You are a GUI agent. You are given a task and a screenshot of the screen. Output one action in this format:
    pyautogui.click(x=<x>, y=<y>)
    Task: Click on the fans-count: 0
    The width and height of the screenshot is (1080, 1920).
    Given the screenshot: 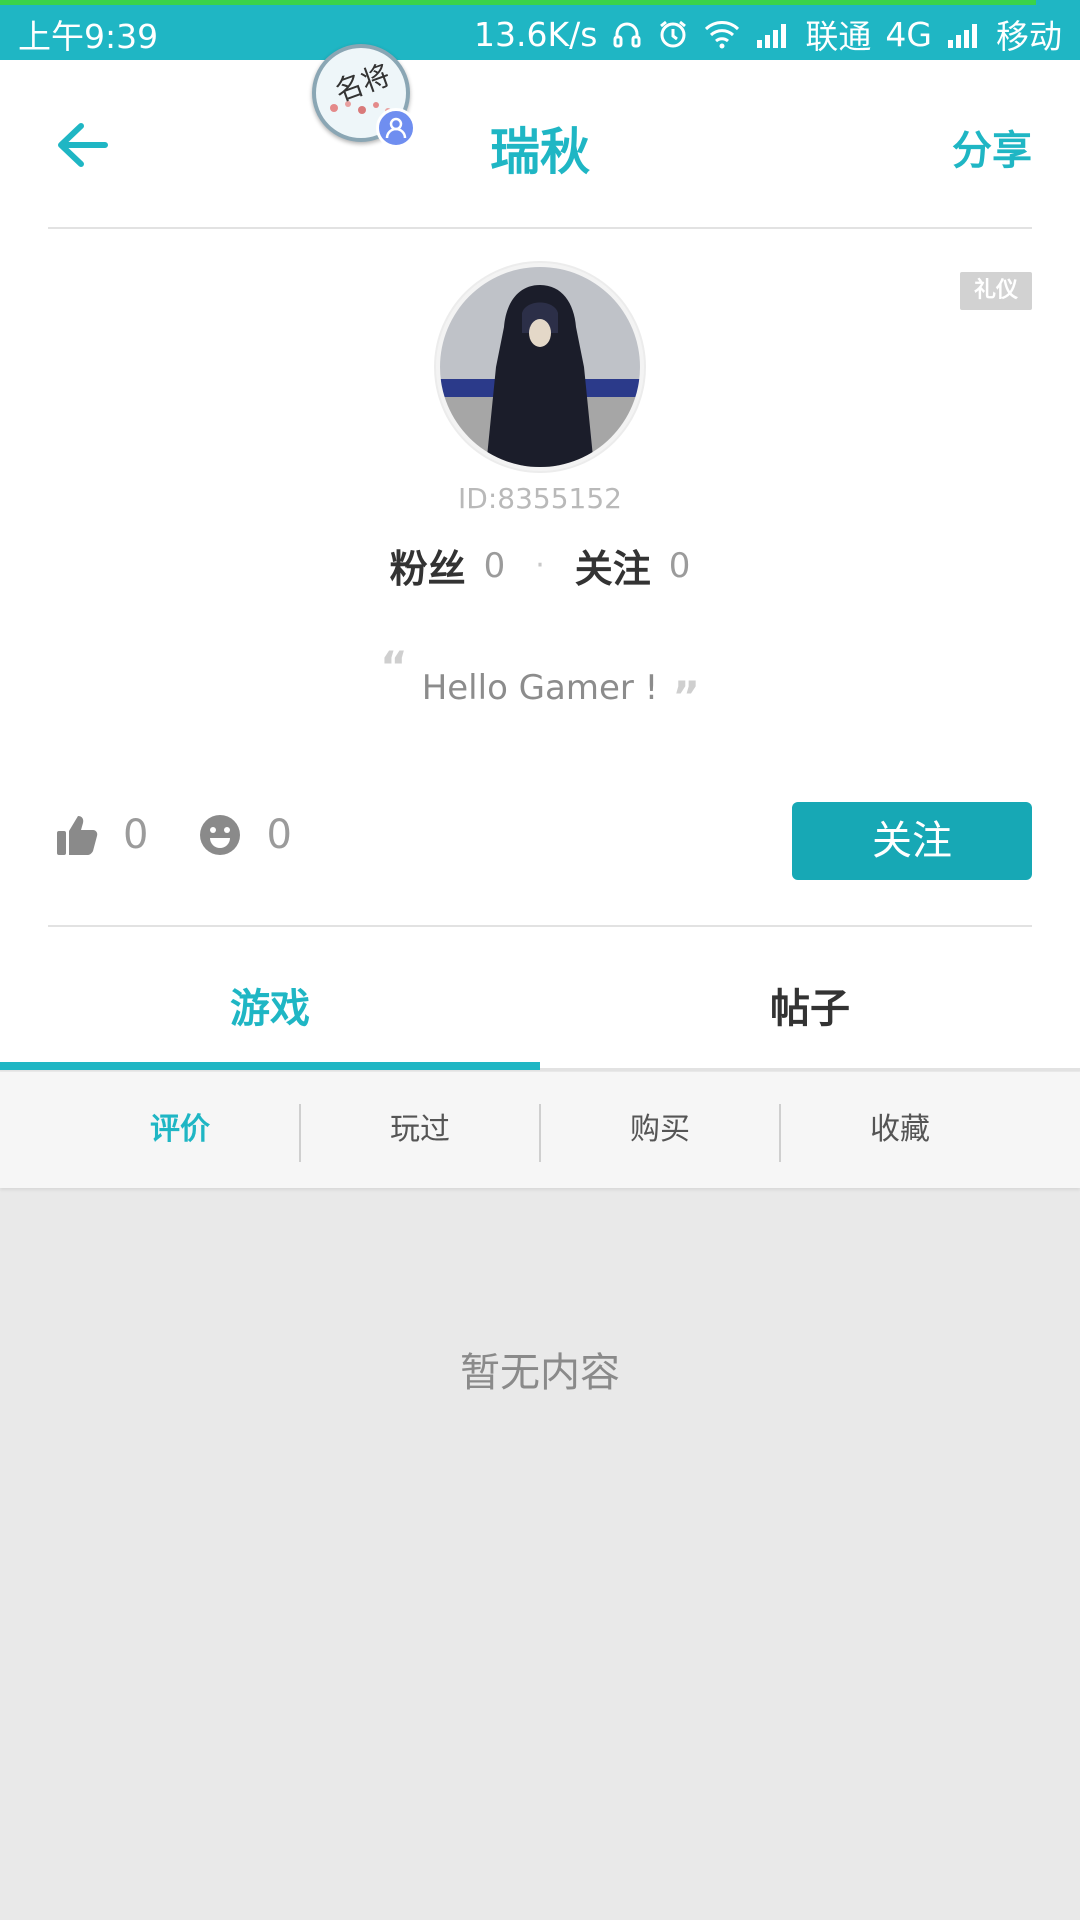 What is the action you would take?
    pyautogui.click(x=495, y=566)
    